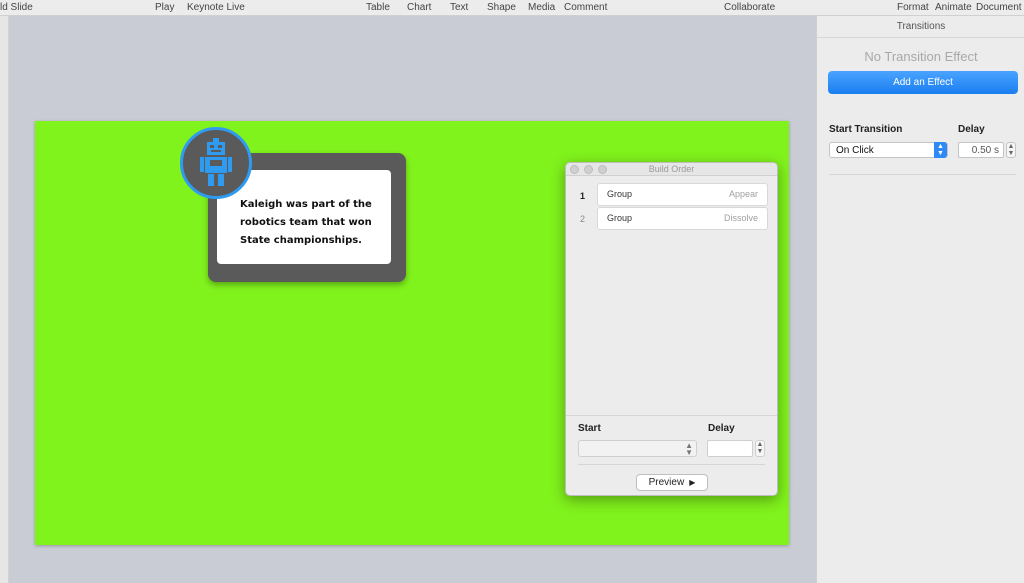  I want to click on tab-transitions: Transitions, so click(920, 27).